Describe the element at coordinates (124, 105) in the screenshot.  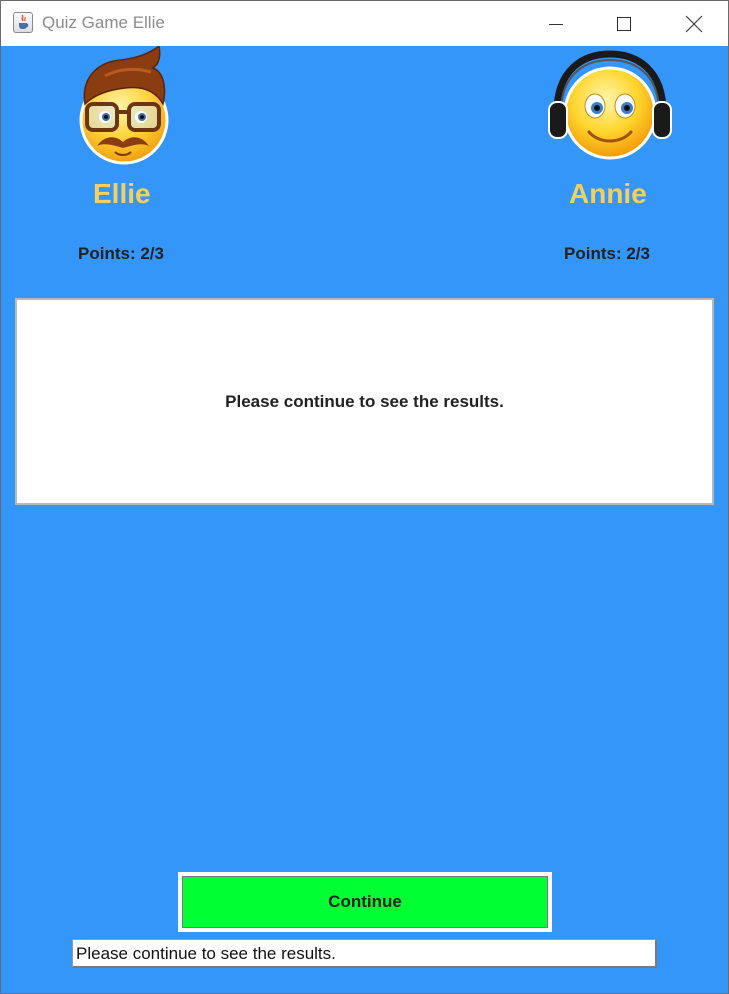
I see `hipster-emoji-icon` at that location.